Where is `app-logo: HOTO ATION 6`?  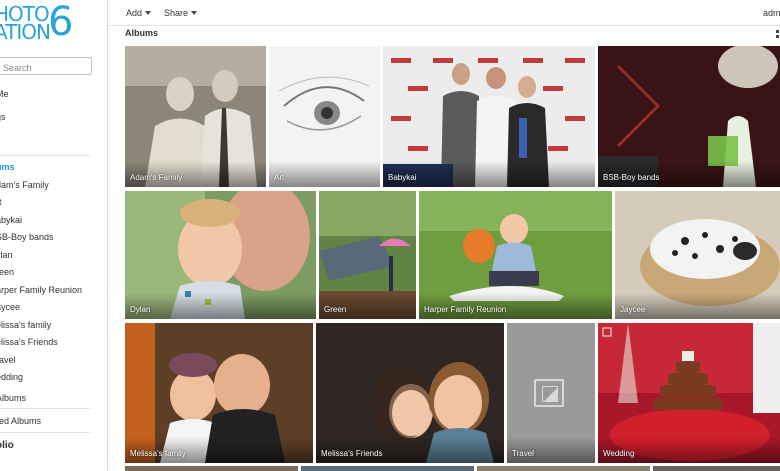
app-logo: HOTO ATION 6 is located at coordinates (42, 23).